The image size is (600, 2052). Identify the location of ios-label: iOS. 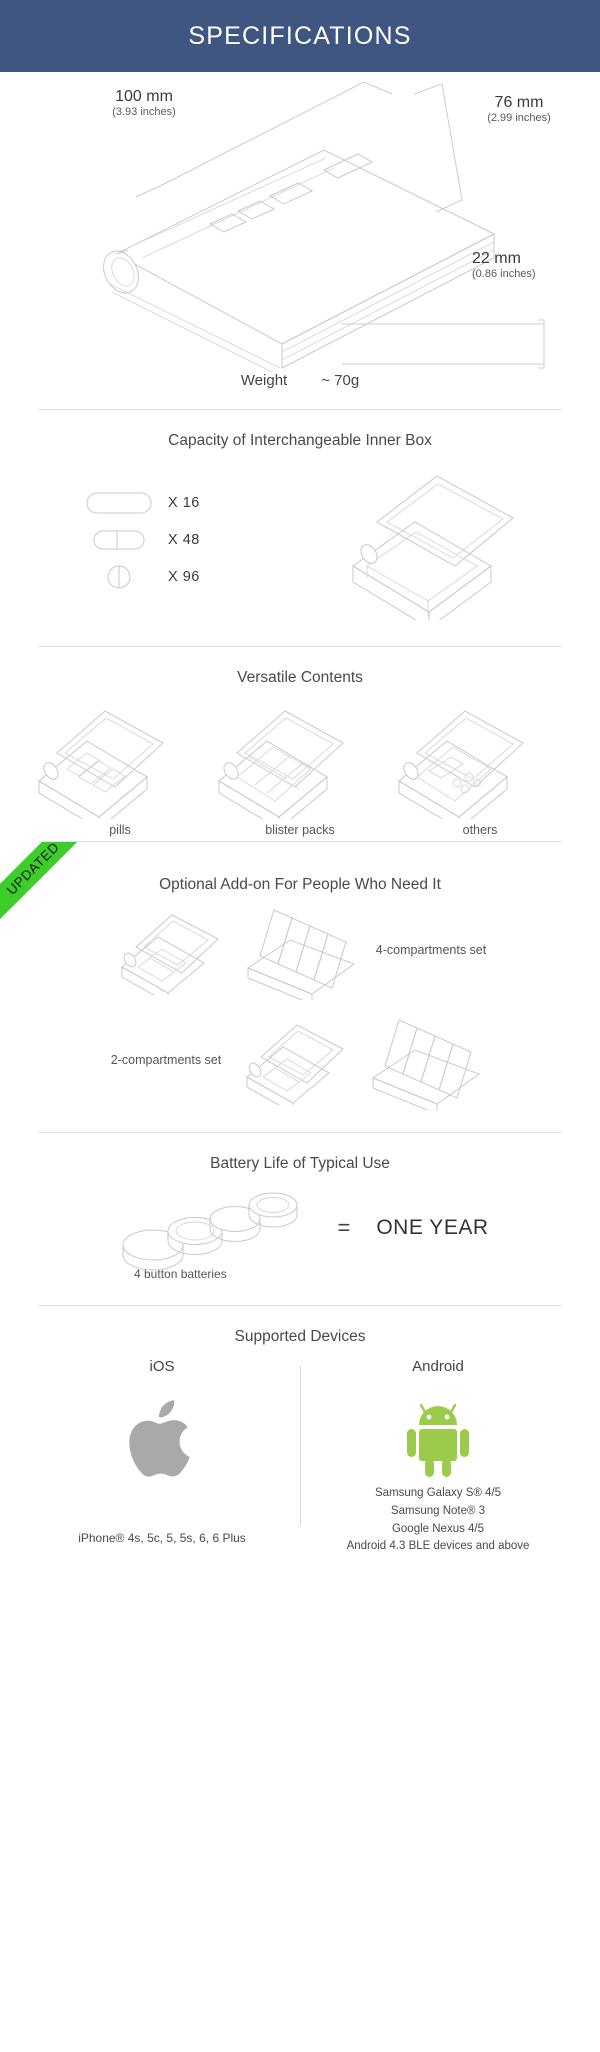
(162, 1366).